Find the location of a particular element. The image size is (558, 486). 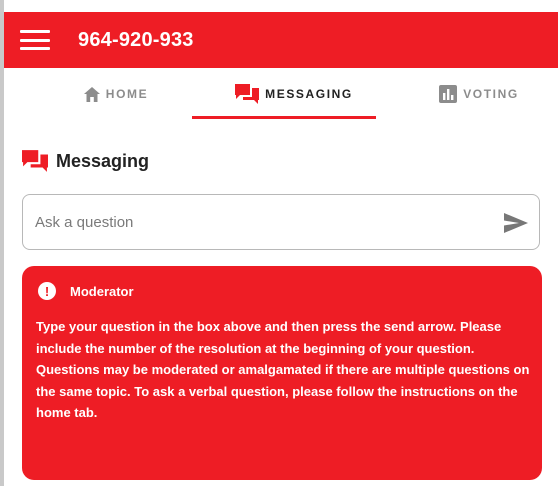

question-box is located at coordinates (281, 222).